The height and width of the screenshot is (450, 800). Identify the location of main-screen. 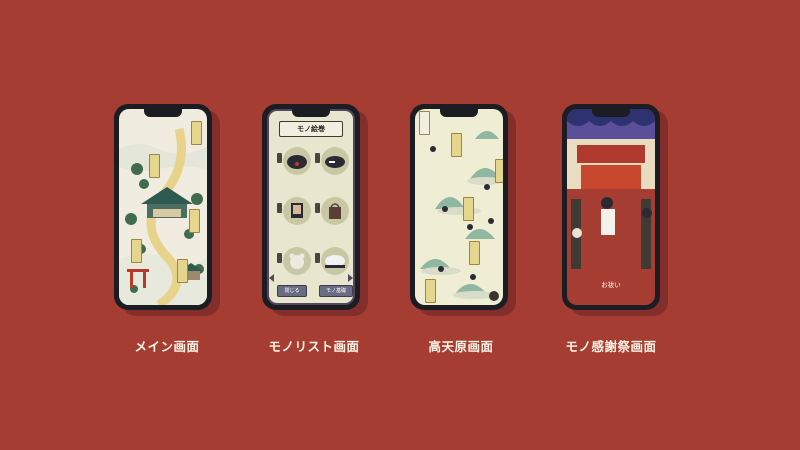
(163, 207).